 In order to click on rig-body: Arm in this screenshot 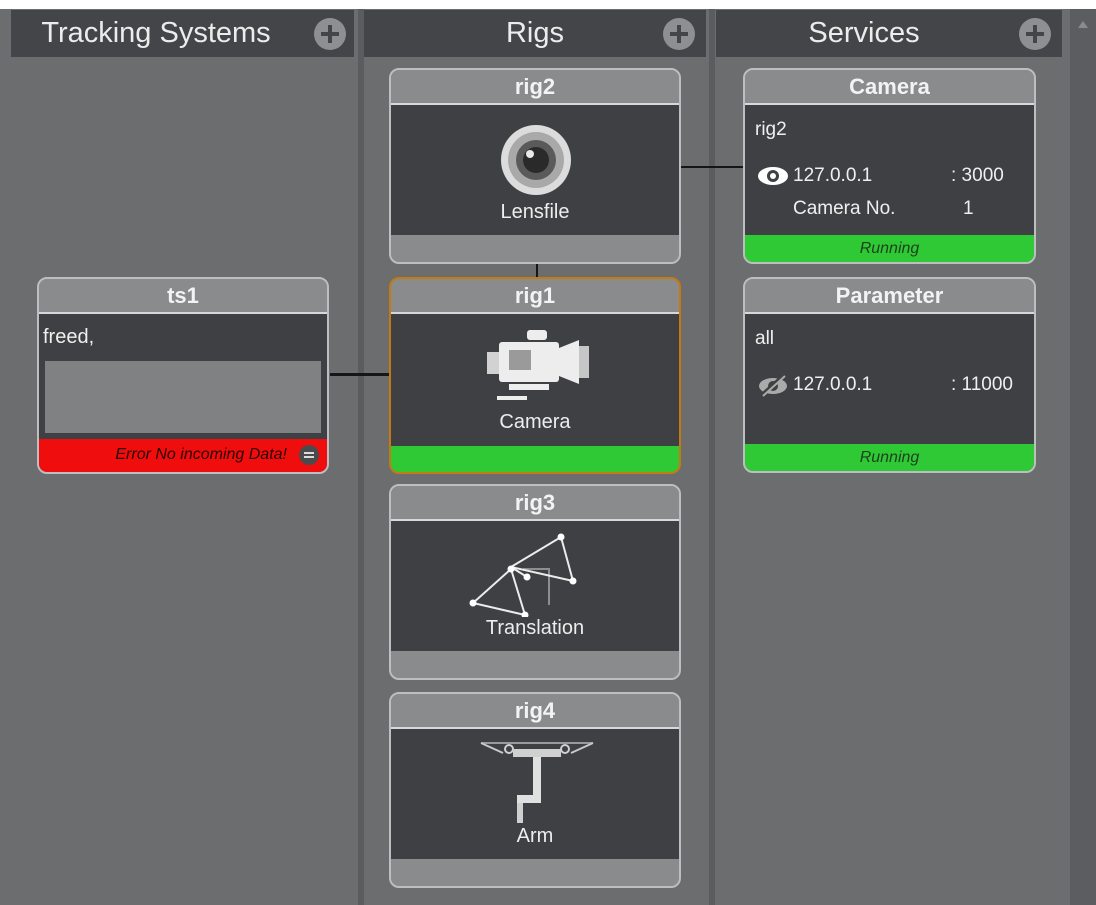, I will do `click(535, 795)`.